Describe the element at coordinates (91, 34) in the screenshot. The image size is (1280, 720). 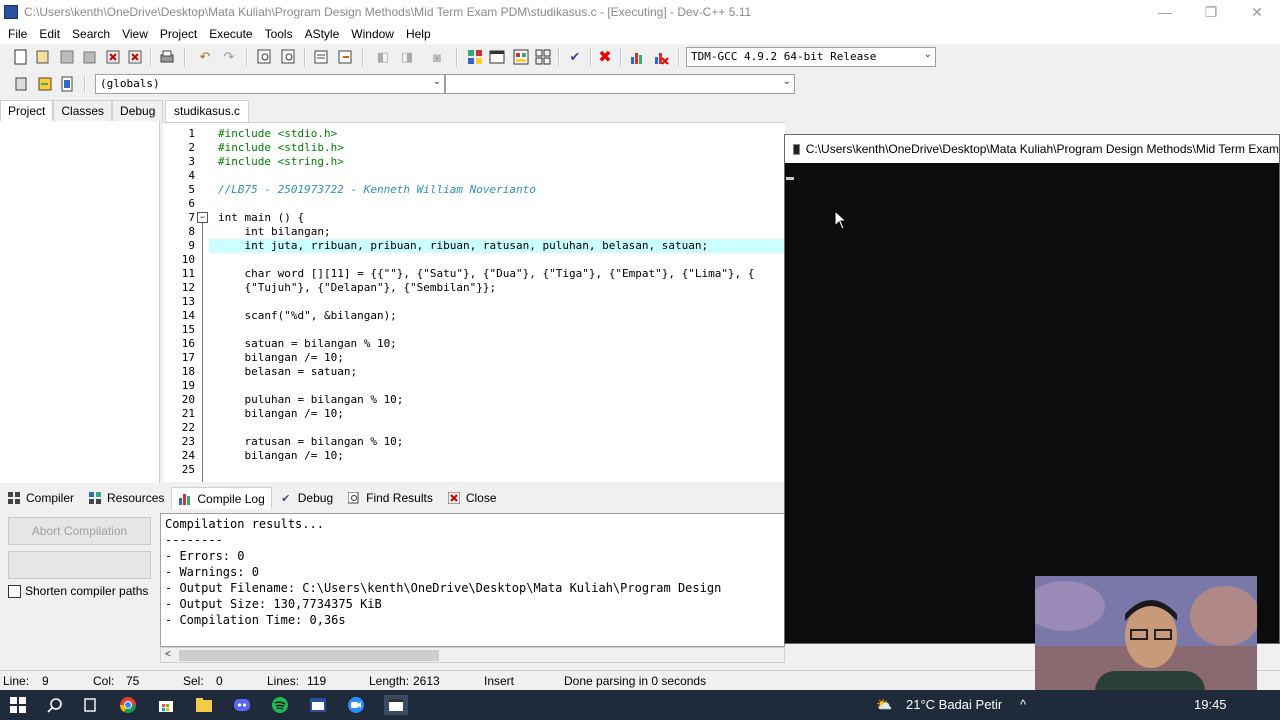
I see `menu-search: Search` at that location.